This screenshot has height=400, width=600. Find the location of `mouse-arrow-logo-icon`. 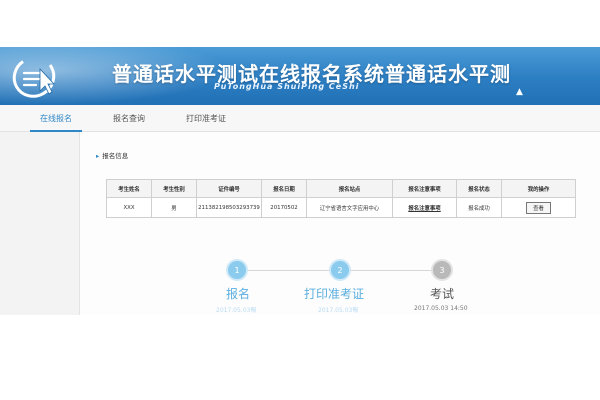

mouse-arrow-logo-icon is located at coordinates (34, 77).